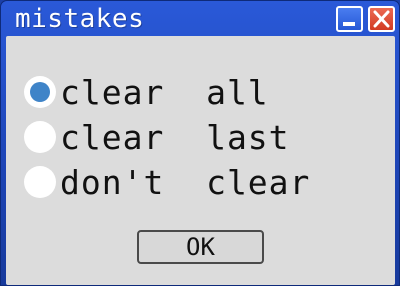 The width and height of the screenshot is (400, 286). I want to click on option-dont-clear: don't clear, so click(204, 183).